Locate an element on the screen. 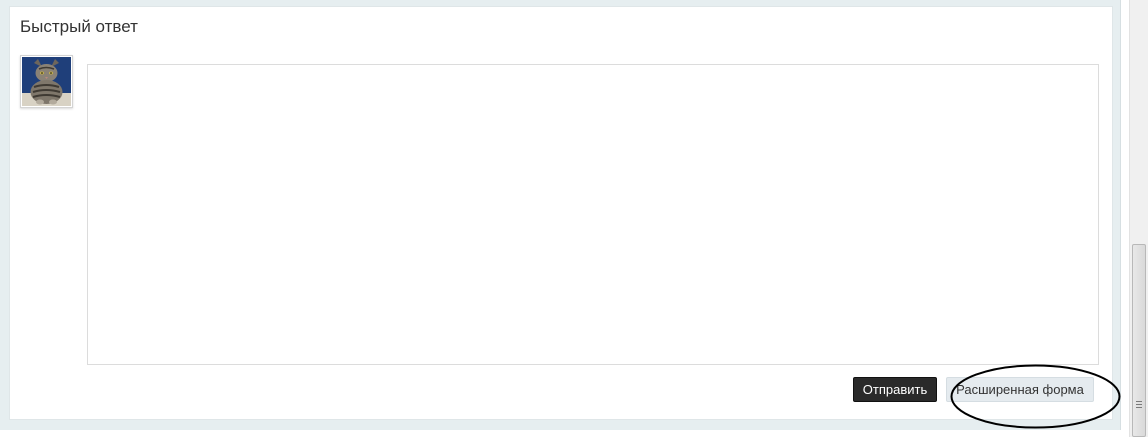  send-button: Отправить is located at coordinates (895, 389).